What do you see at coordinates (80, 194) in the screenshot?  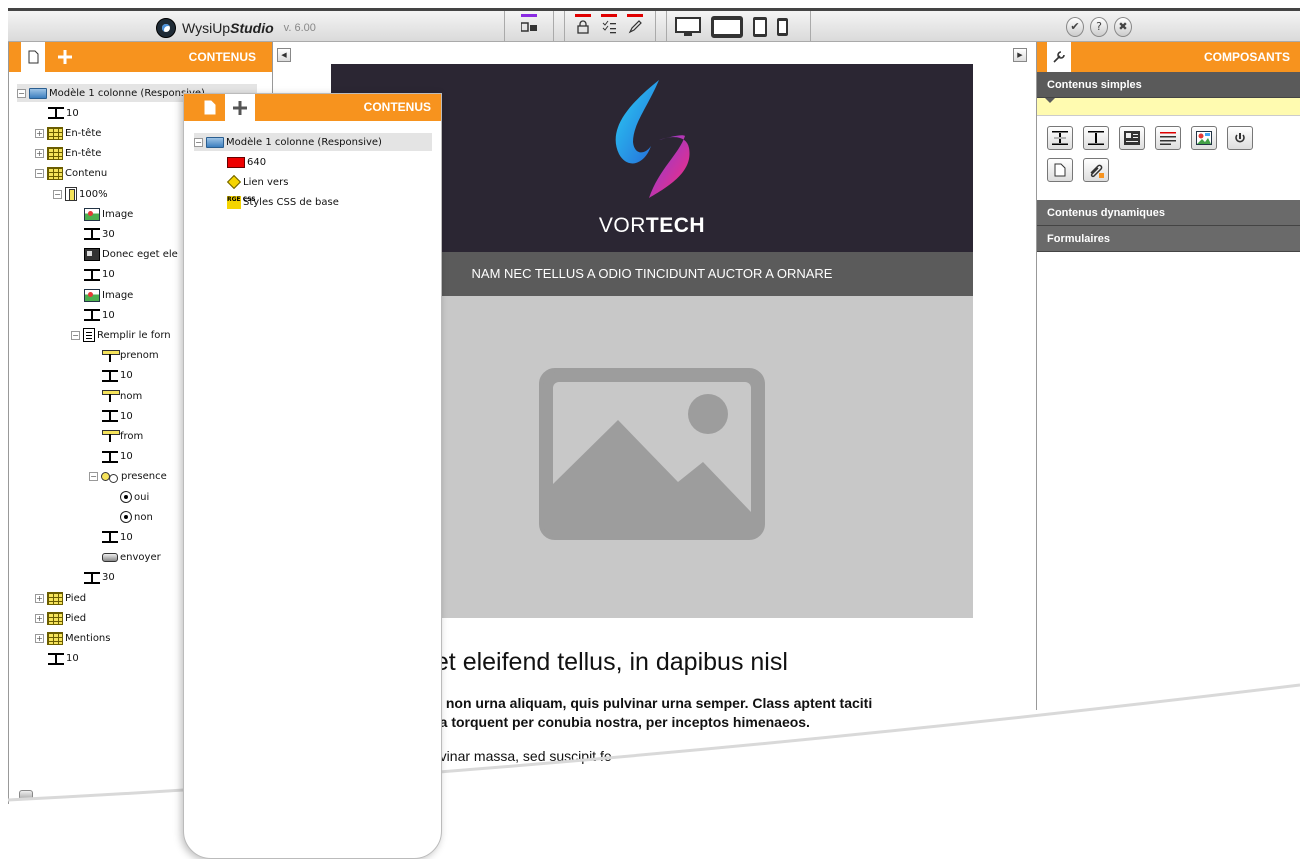 I see `tree-item: − 100%` at bounding box center [80, 194].